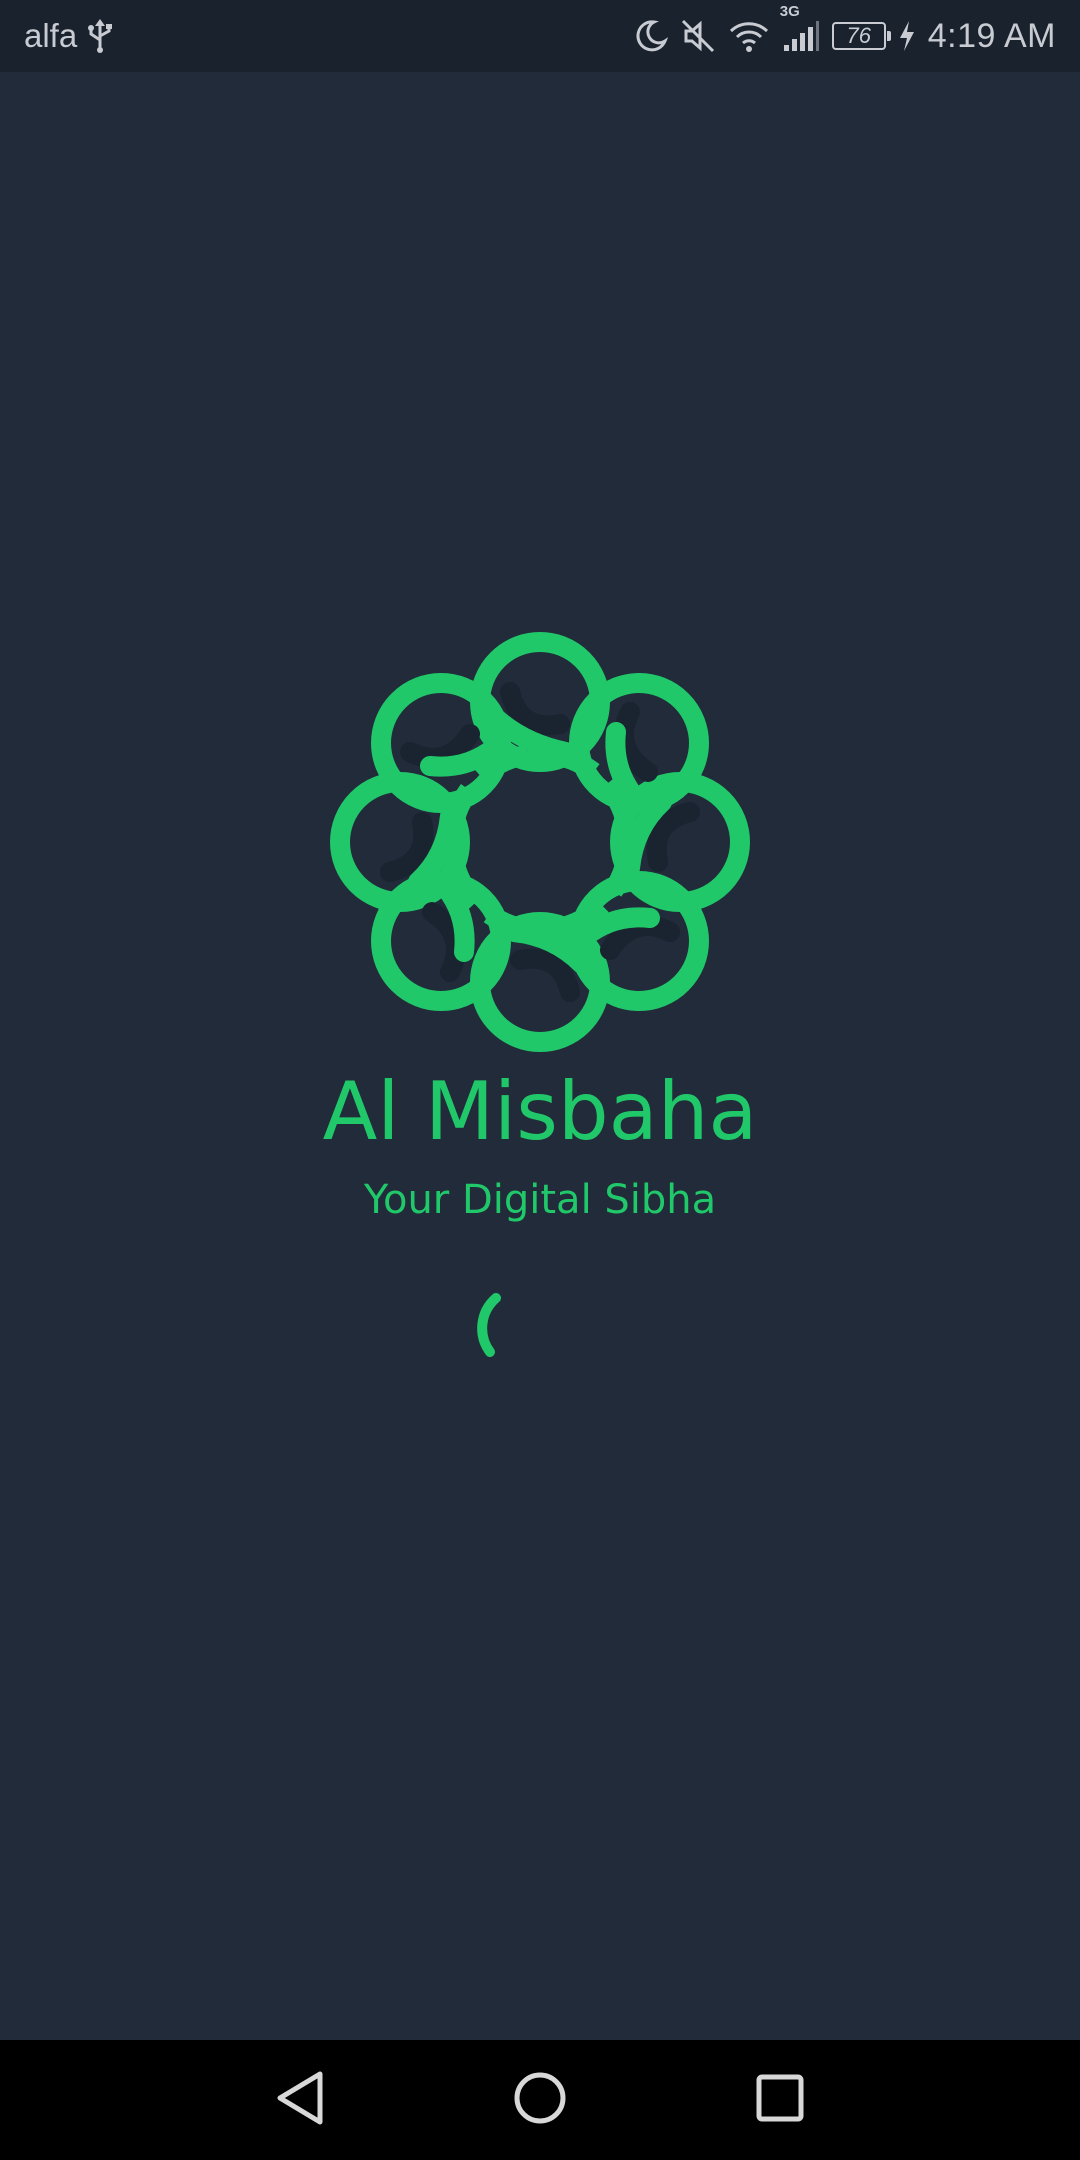  I want to click on charging-icon, so click(907, 36).